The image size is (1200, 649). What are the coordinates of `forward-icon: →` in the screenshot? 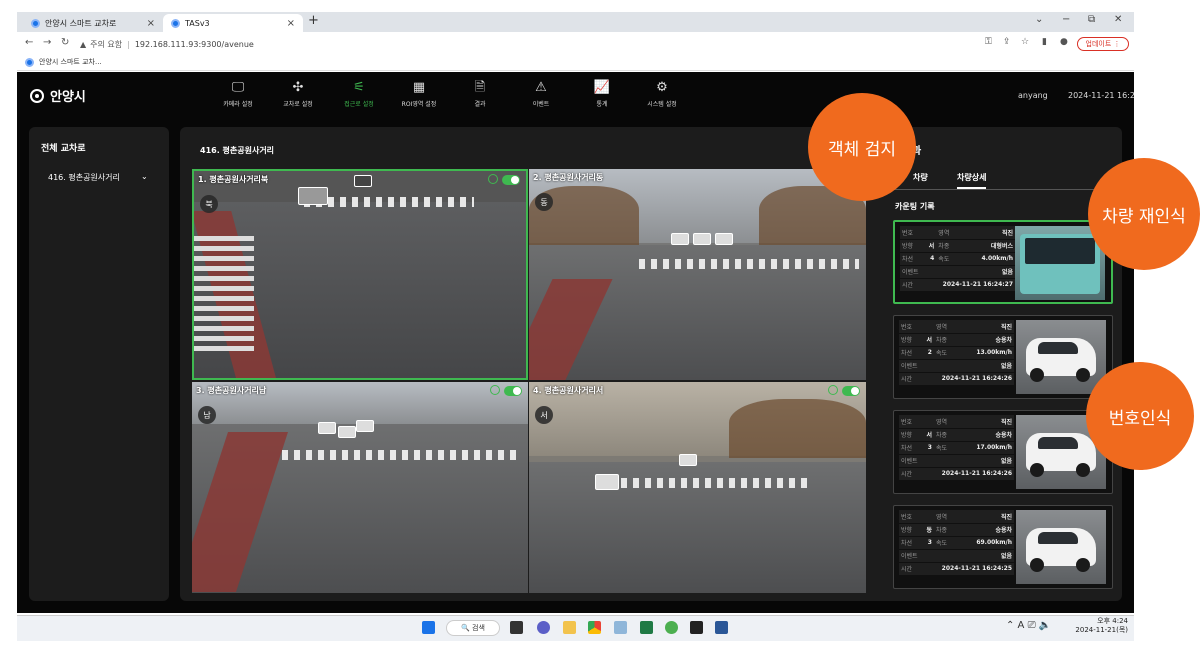 It's located at (47, 42).